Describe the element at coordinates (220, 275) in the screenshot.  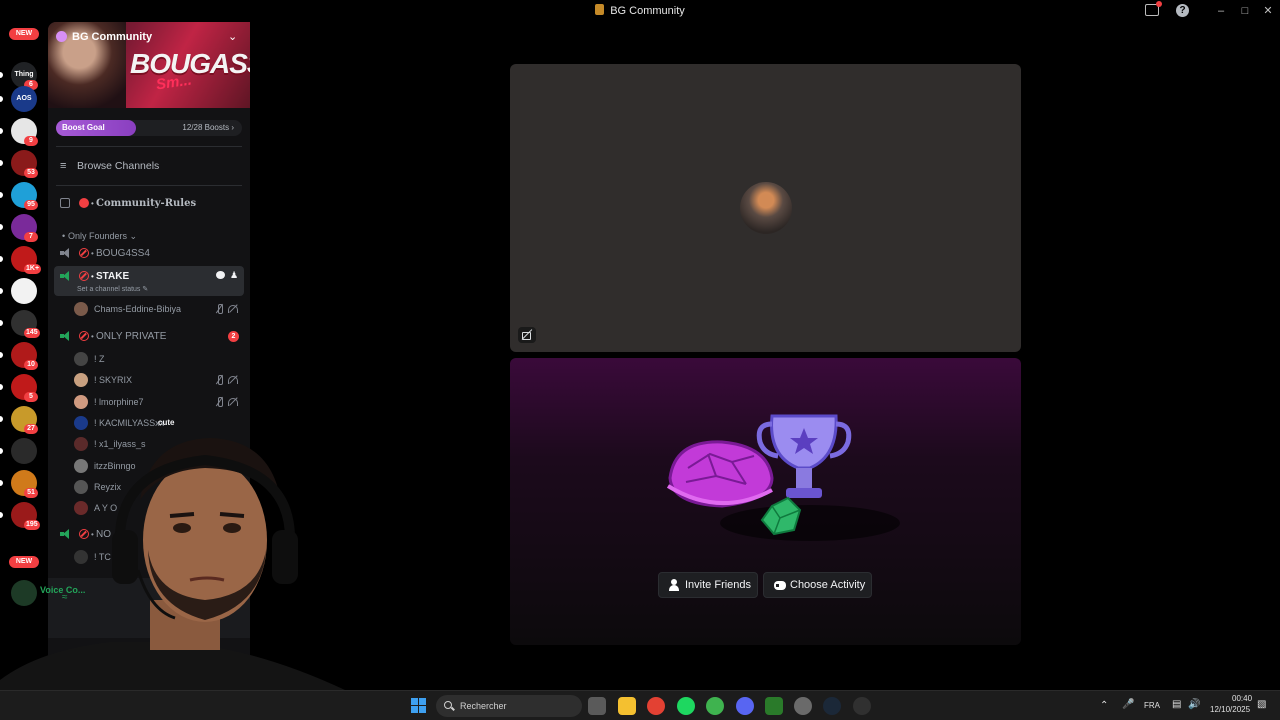
I see `chat-bubble-icon` at that location.